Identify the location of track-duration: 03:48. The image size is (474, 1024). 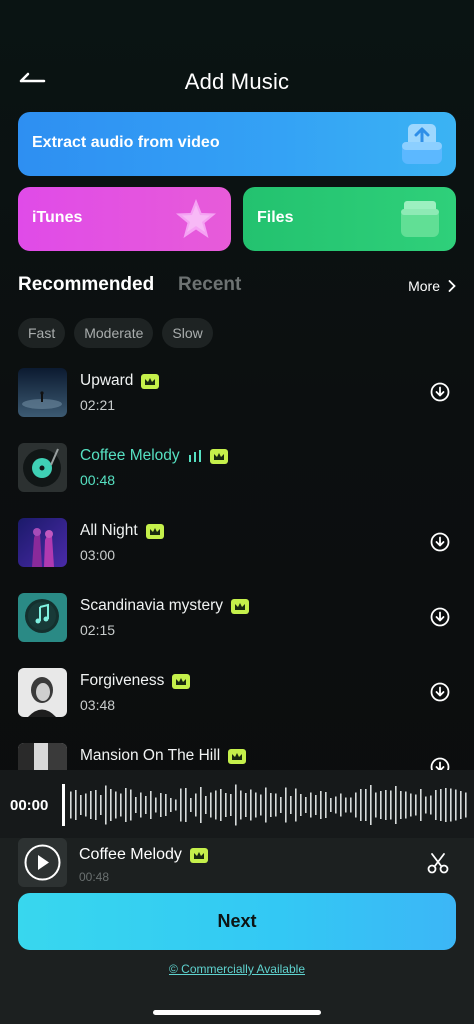
(98, 705).